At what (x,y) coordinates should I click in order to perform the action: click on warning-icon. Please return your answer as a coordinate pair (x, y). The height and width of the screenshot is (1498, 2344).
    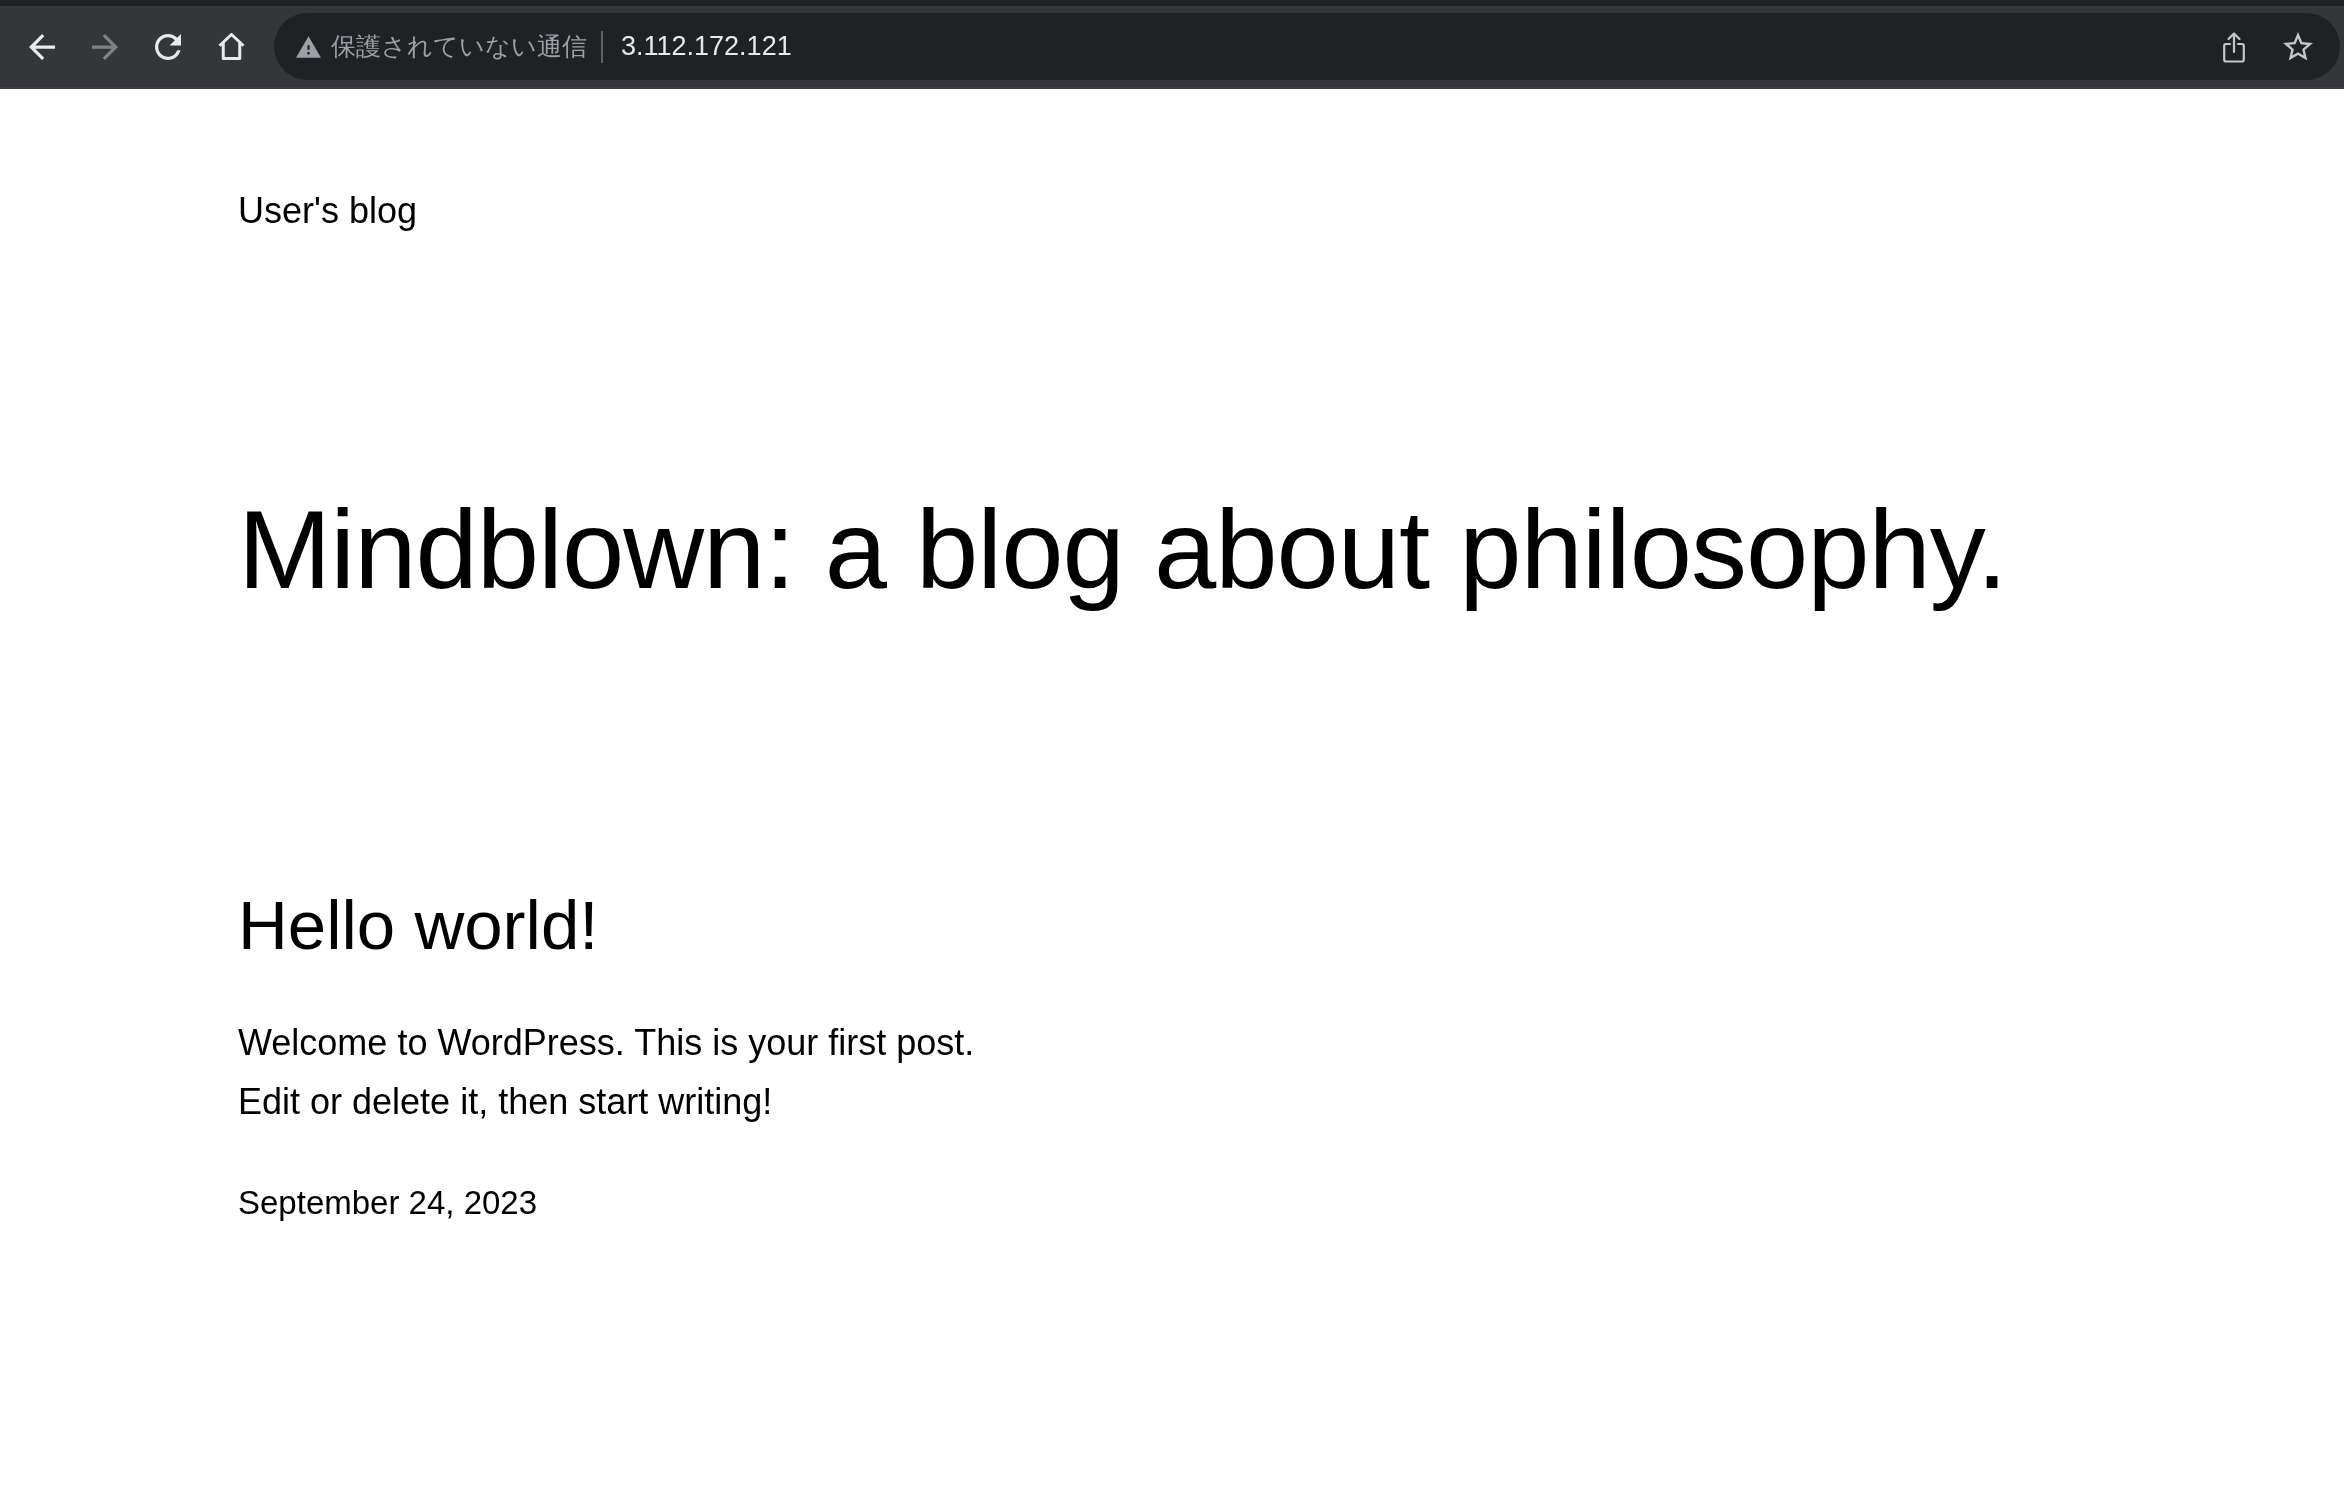
    Looking at the image, I should click on (308, 46).